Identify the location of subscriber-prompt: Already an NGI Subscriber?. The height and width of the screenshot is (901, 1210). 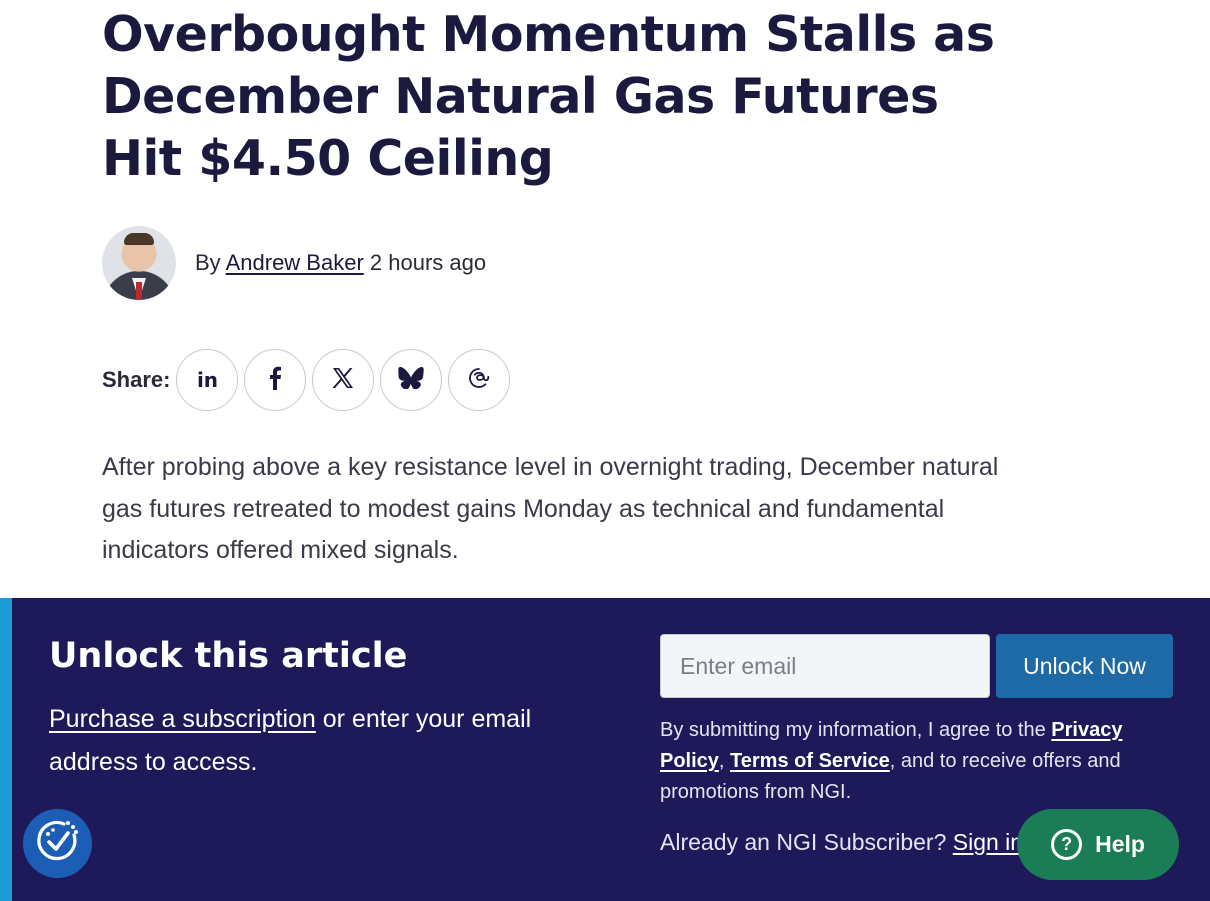
(806, 842).